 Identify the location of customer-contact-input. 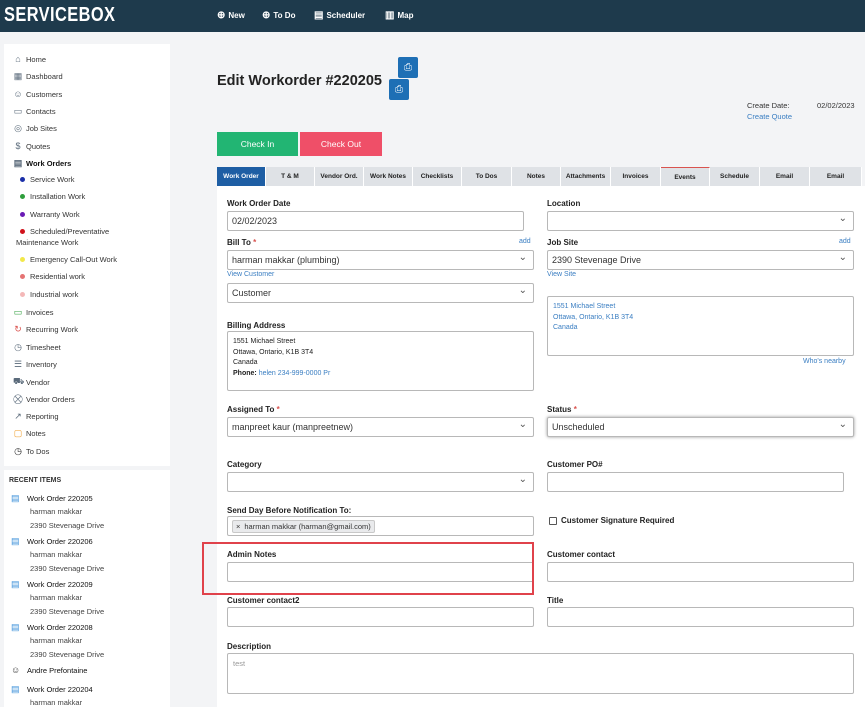
(700, 572).